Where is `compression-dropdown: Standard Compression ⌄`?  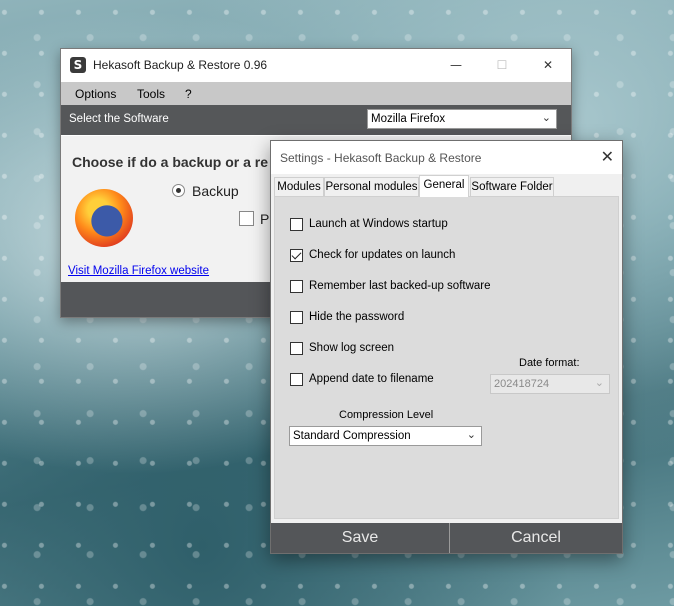 compression-dropdown: Standard Compression ⌄ is located at coordinates (385, 436).